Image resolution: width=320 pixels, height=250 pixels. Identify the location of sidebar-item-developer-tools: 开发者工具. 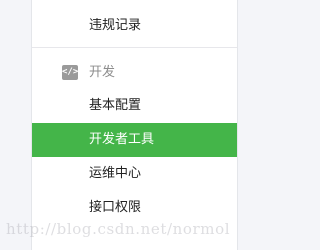
(134, 140).